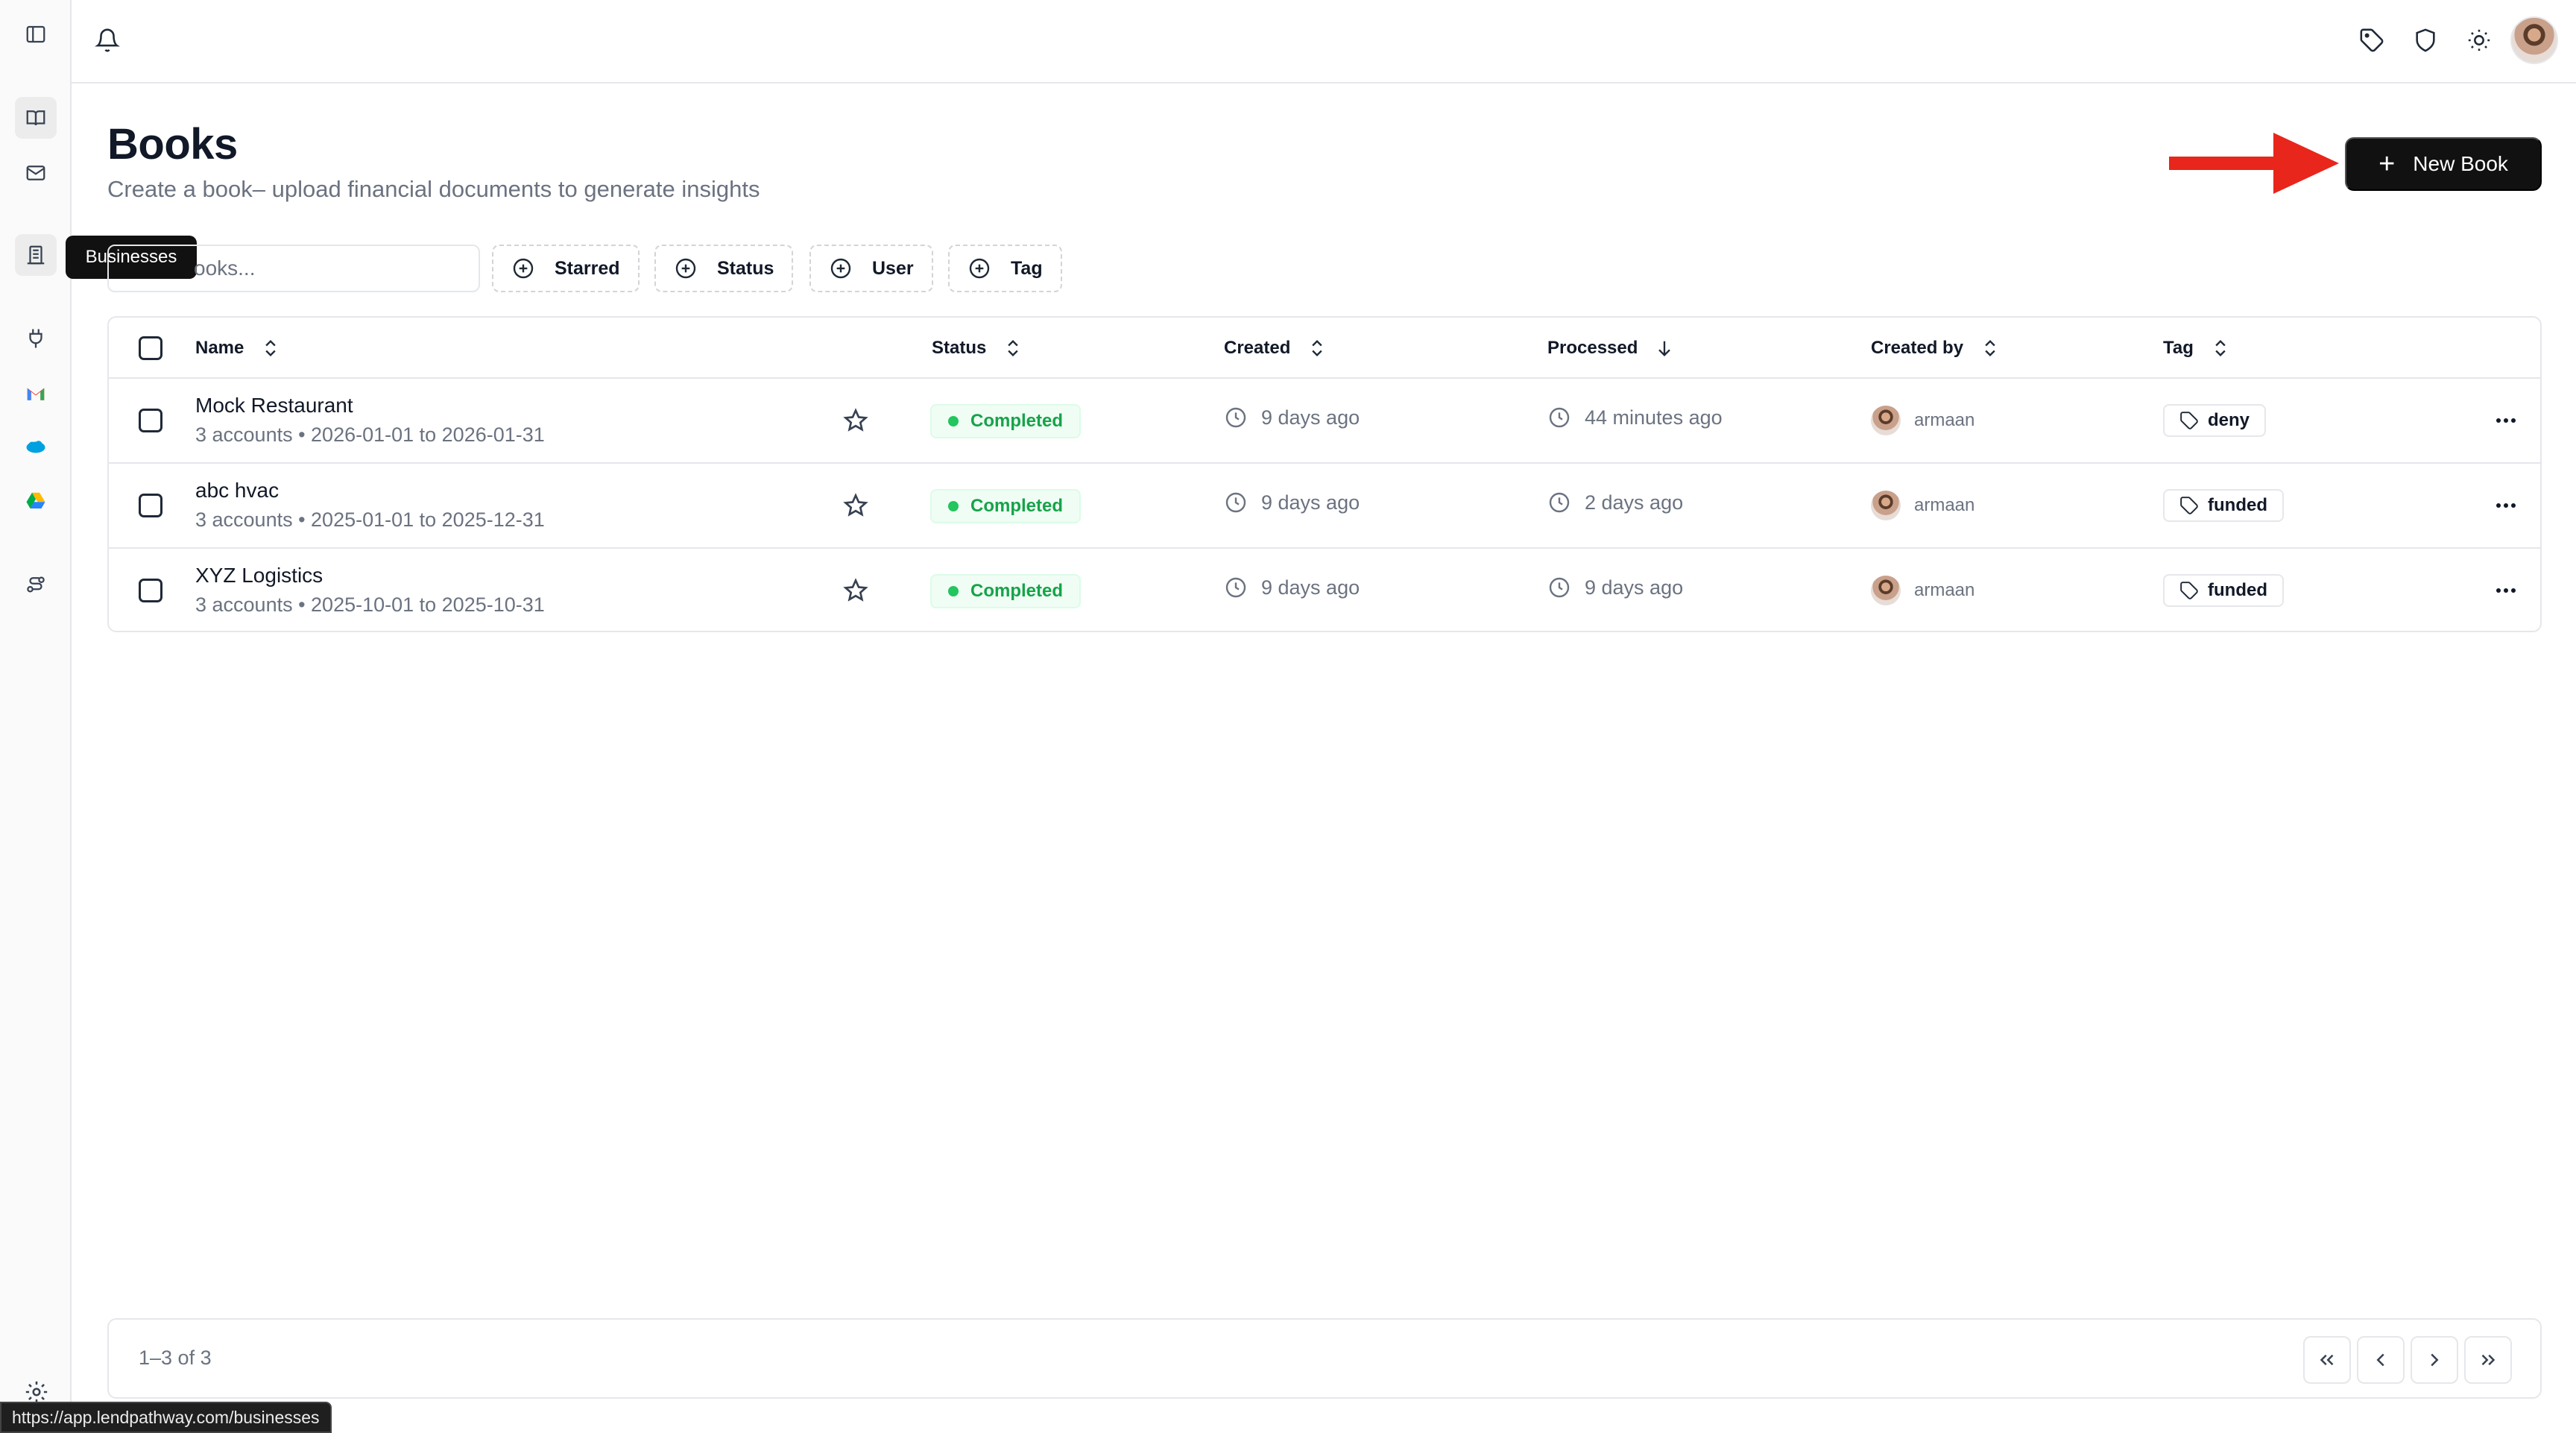 The image size is (2576, 1433). I want to click on column-tag: Tag, so click(2197, 348).